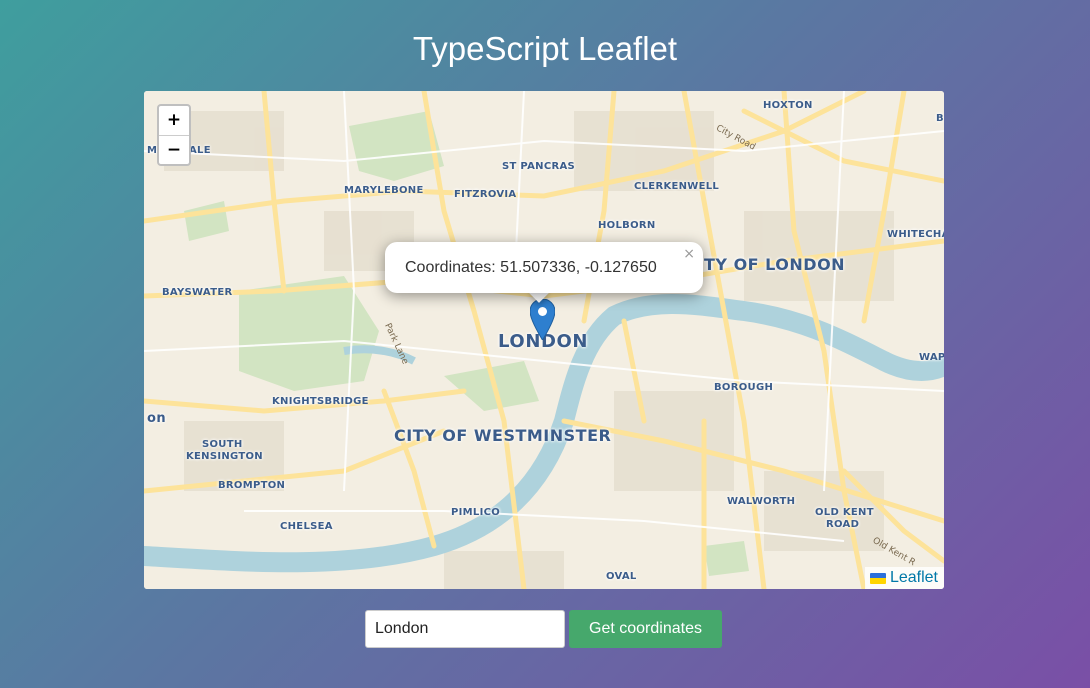 The height and width of the screenshot is (688, 1090). Describe the element at coordinates (843, 524) in the screenshot. I see `place-label-old-kent-2: ROAD` at that location.